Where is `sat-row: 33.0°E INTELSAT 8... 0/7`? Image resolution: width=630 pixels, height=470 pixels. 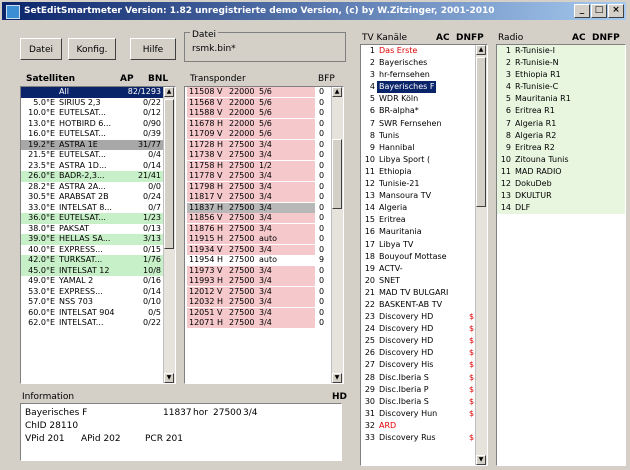 sat-row: 33.0°E INTELSAT 8... 0/7 is located at coordinates (98, 208).